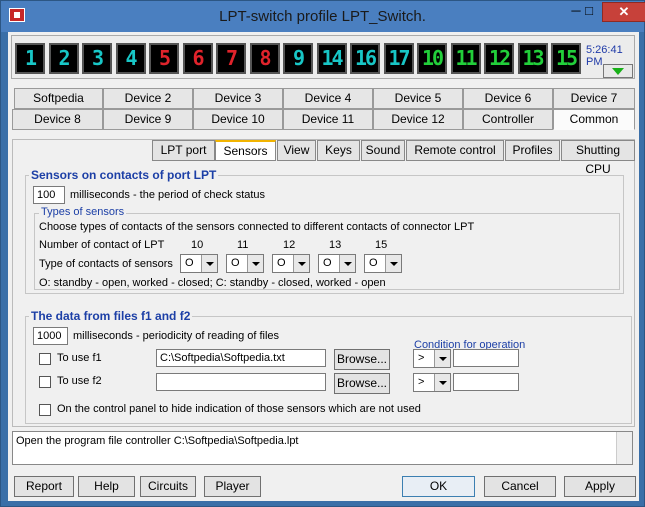  I want to click on tab-device-2: Device 2, so click(148, 98).